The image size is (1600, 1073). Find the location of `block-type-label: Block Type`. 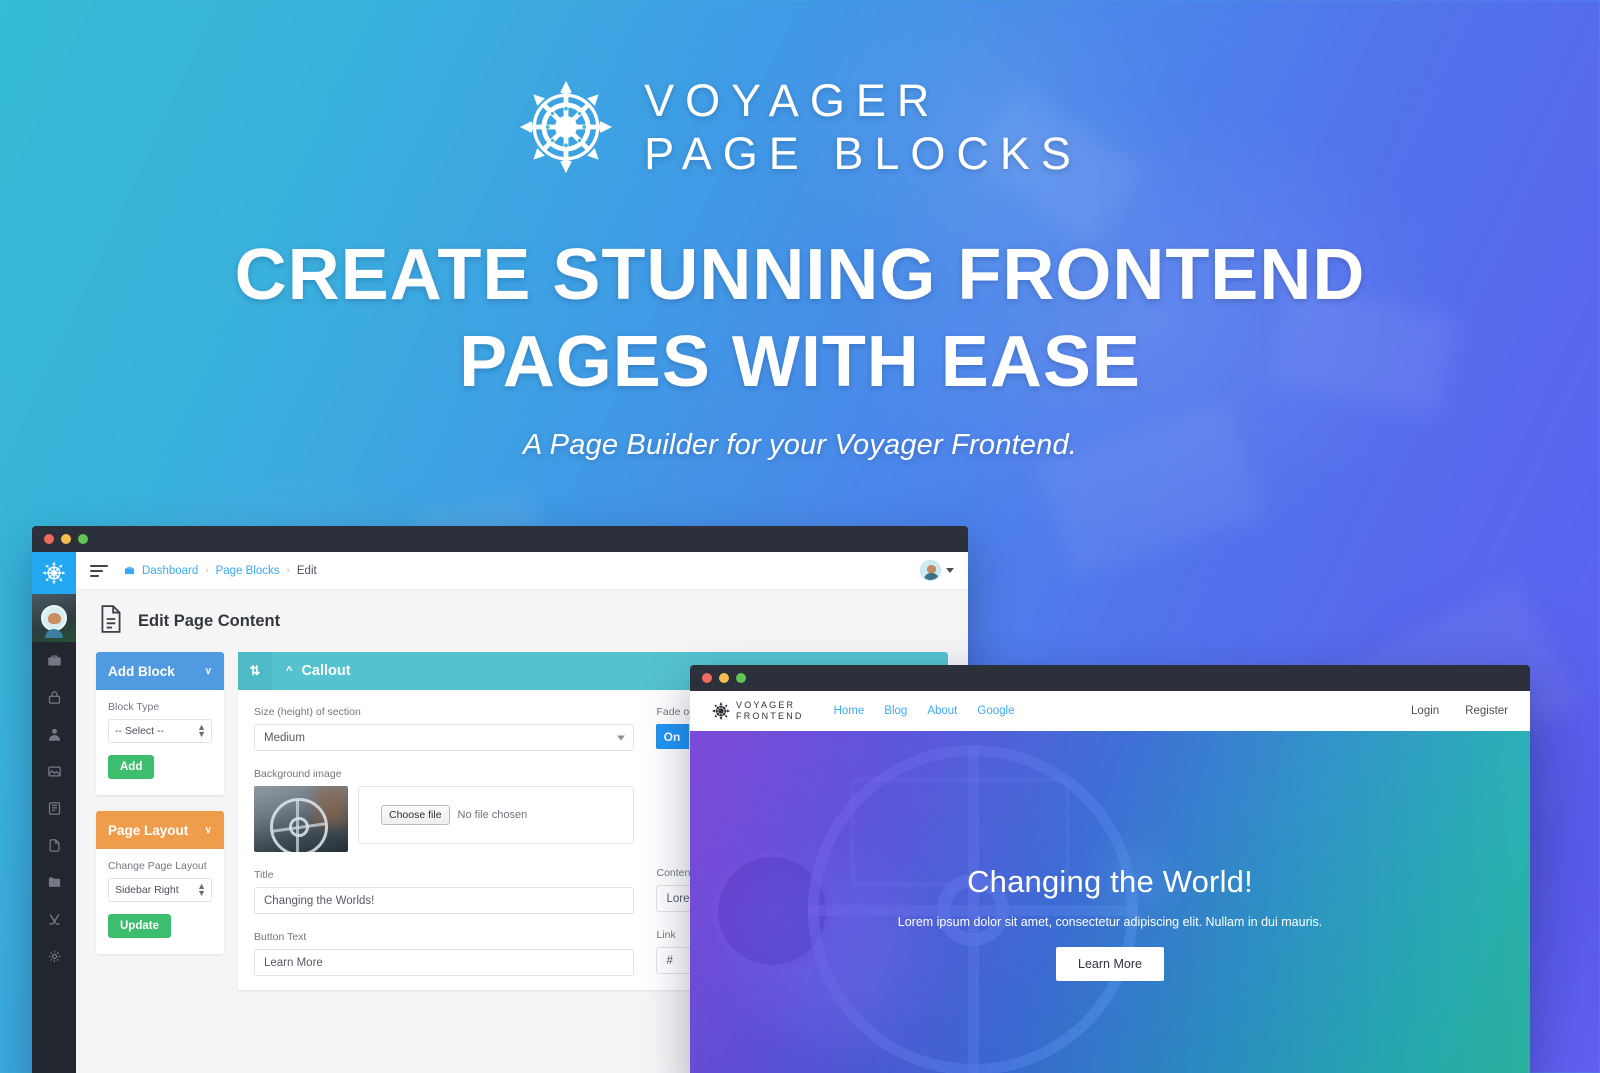

block-type-label: Block Type is located at coordinates (134, 707).